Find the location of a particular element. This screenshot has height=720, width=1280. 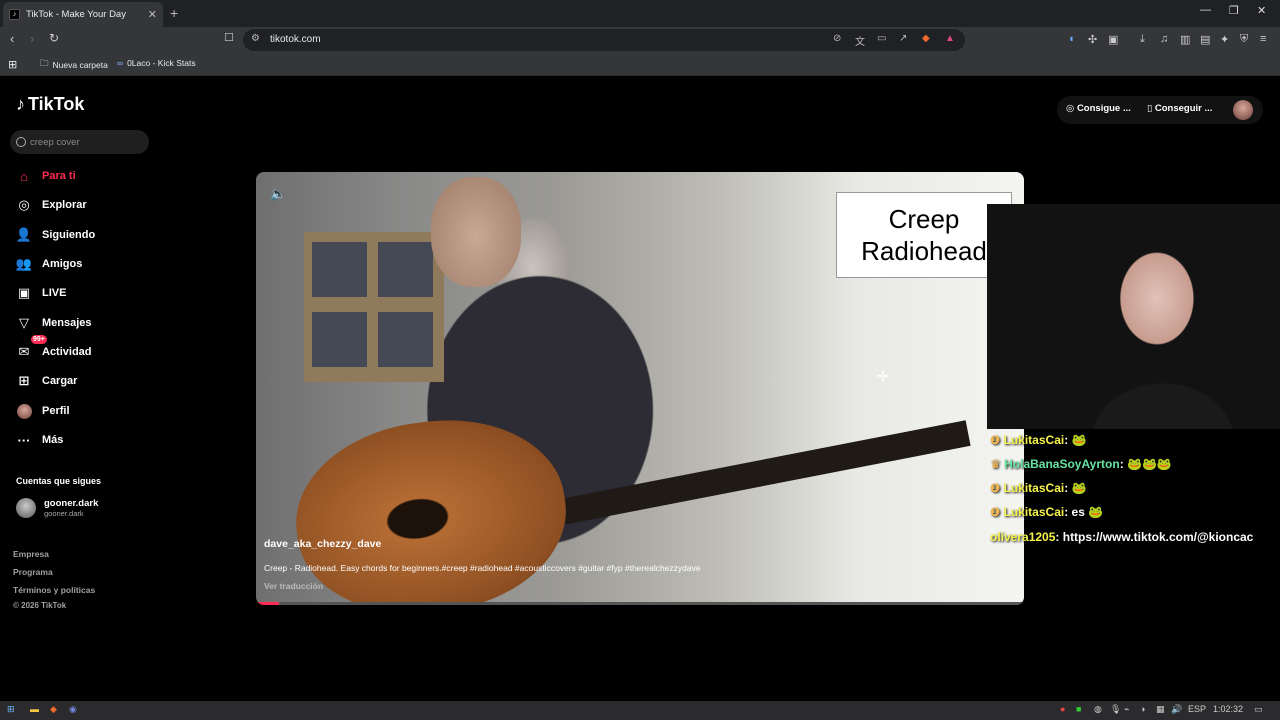

restore-button: ❐ is located at coordinates (1234, 10).